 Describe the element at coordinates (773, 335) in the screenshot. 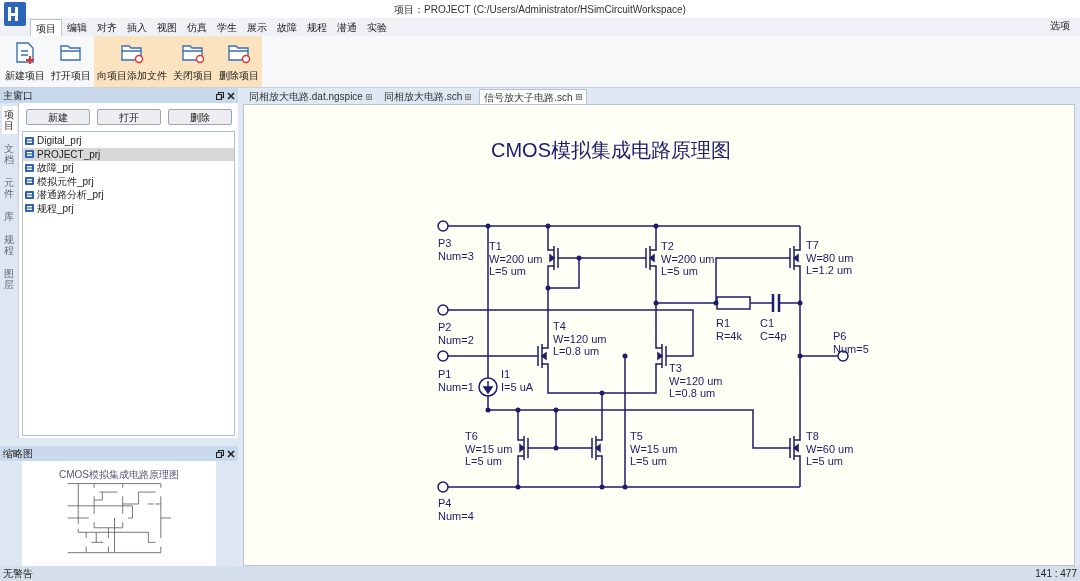

I see `component-label: C=4p` at that location.